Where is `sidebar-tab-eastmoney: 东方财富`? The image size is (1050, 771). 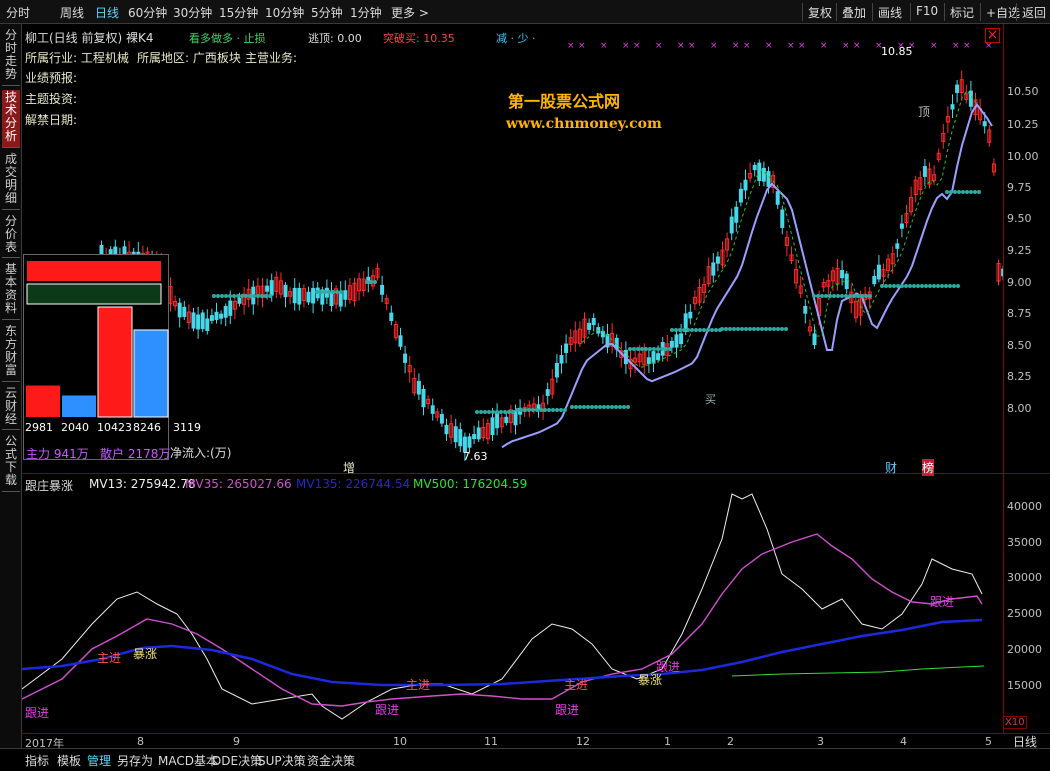 sidebar-tab-eastmoney: 东方财富 is located at coordinates (11, 353).